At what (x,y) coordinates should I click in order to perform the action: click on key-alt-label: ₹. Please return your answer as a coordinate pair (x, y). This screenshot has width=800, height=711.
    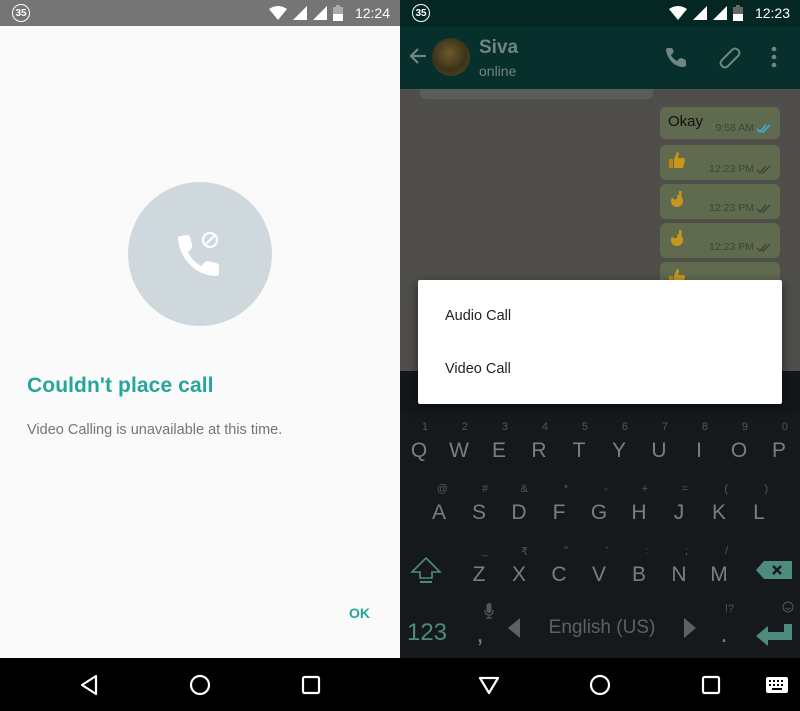
    Looking at the image, I should click on (524, 552).